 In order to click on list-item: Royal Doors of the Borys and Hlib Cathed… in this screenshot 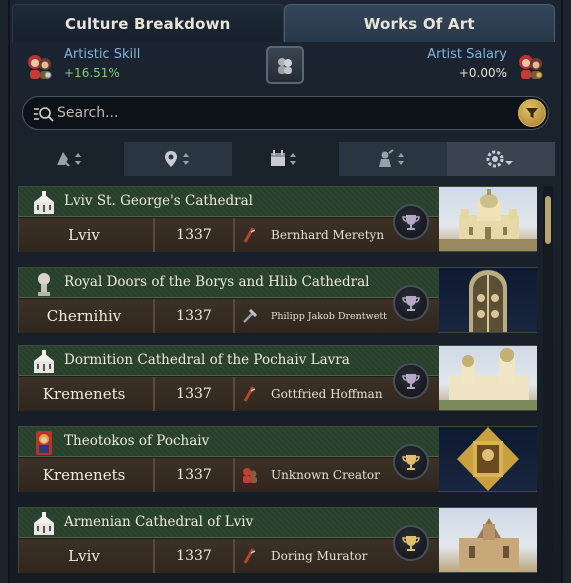, I will do `click(277, 300)`.